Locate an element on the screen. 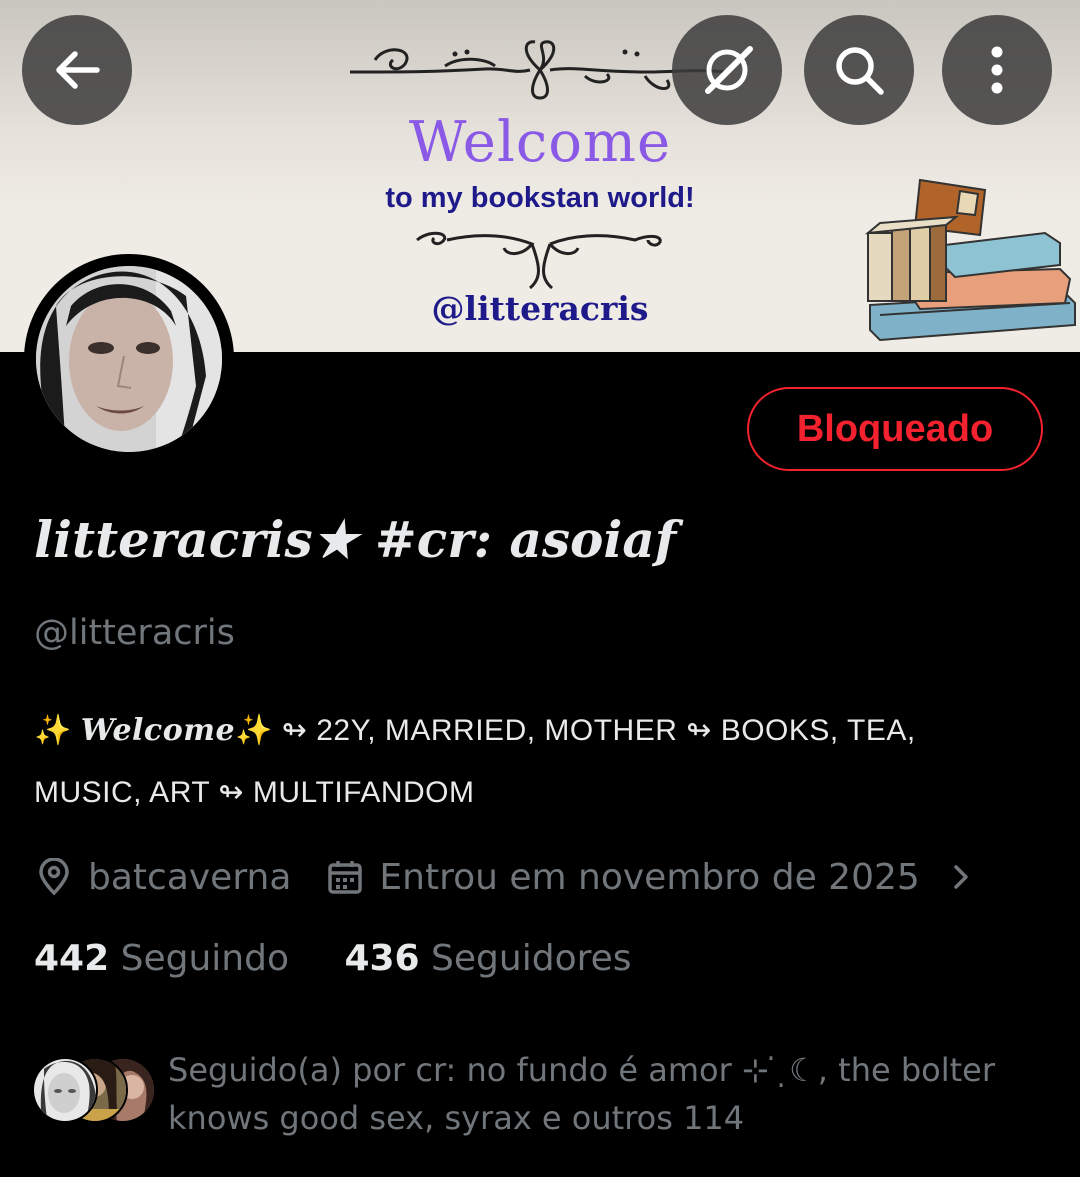 The image size is (1080, 1177). back-button is located at coordinates (77, 70).